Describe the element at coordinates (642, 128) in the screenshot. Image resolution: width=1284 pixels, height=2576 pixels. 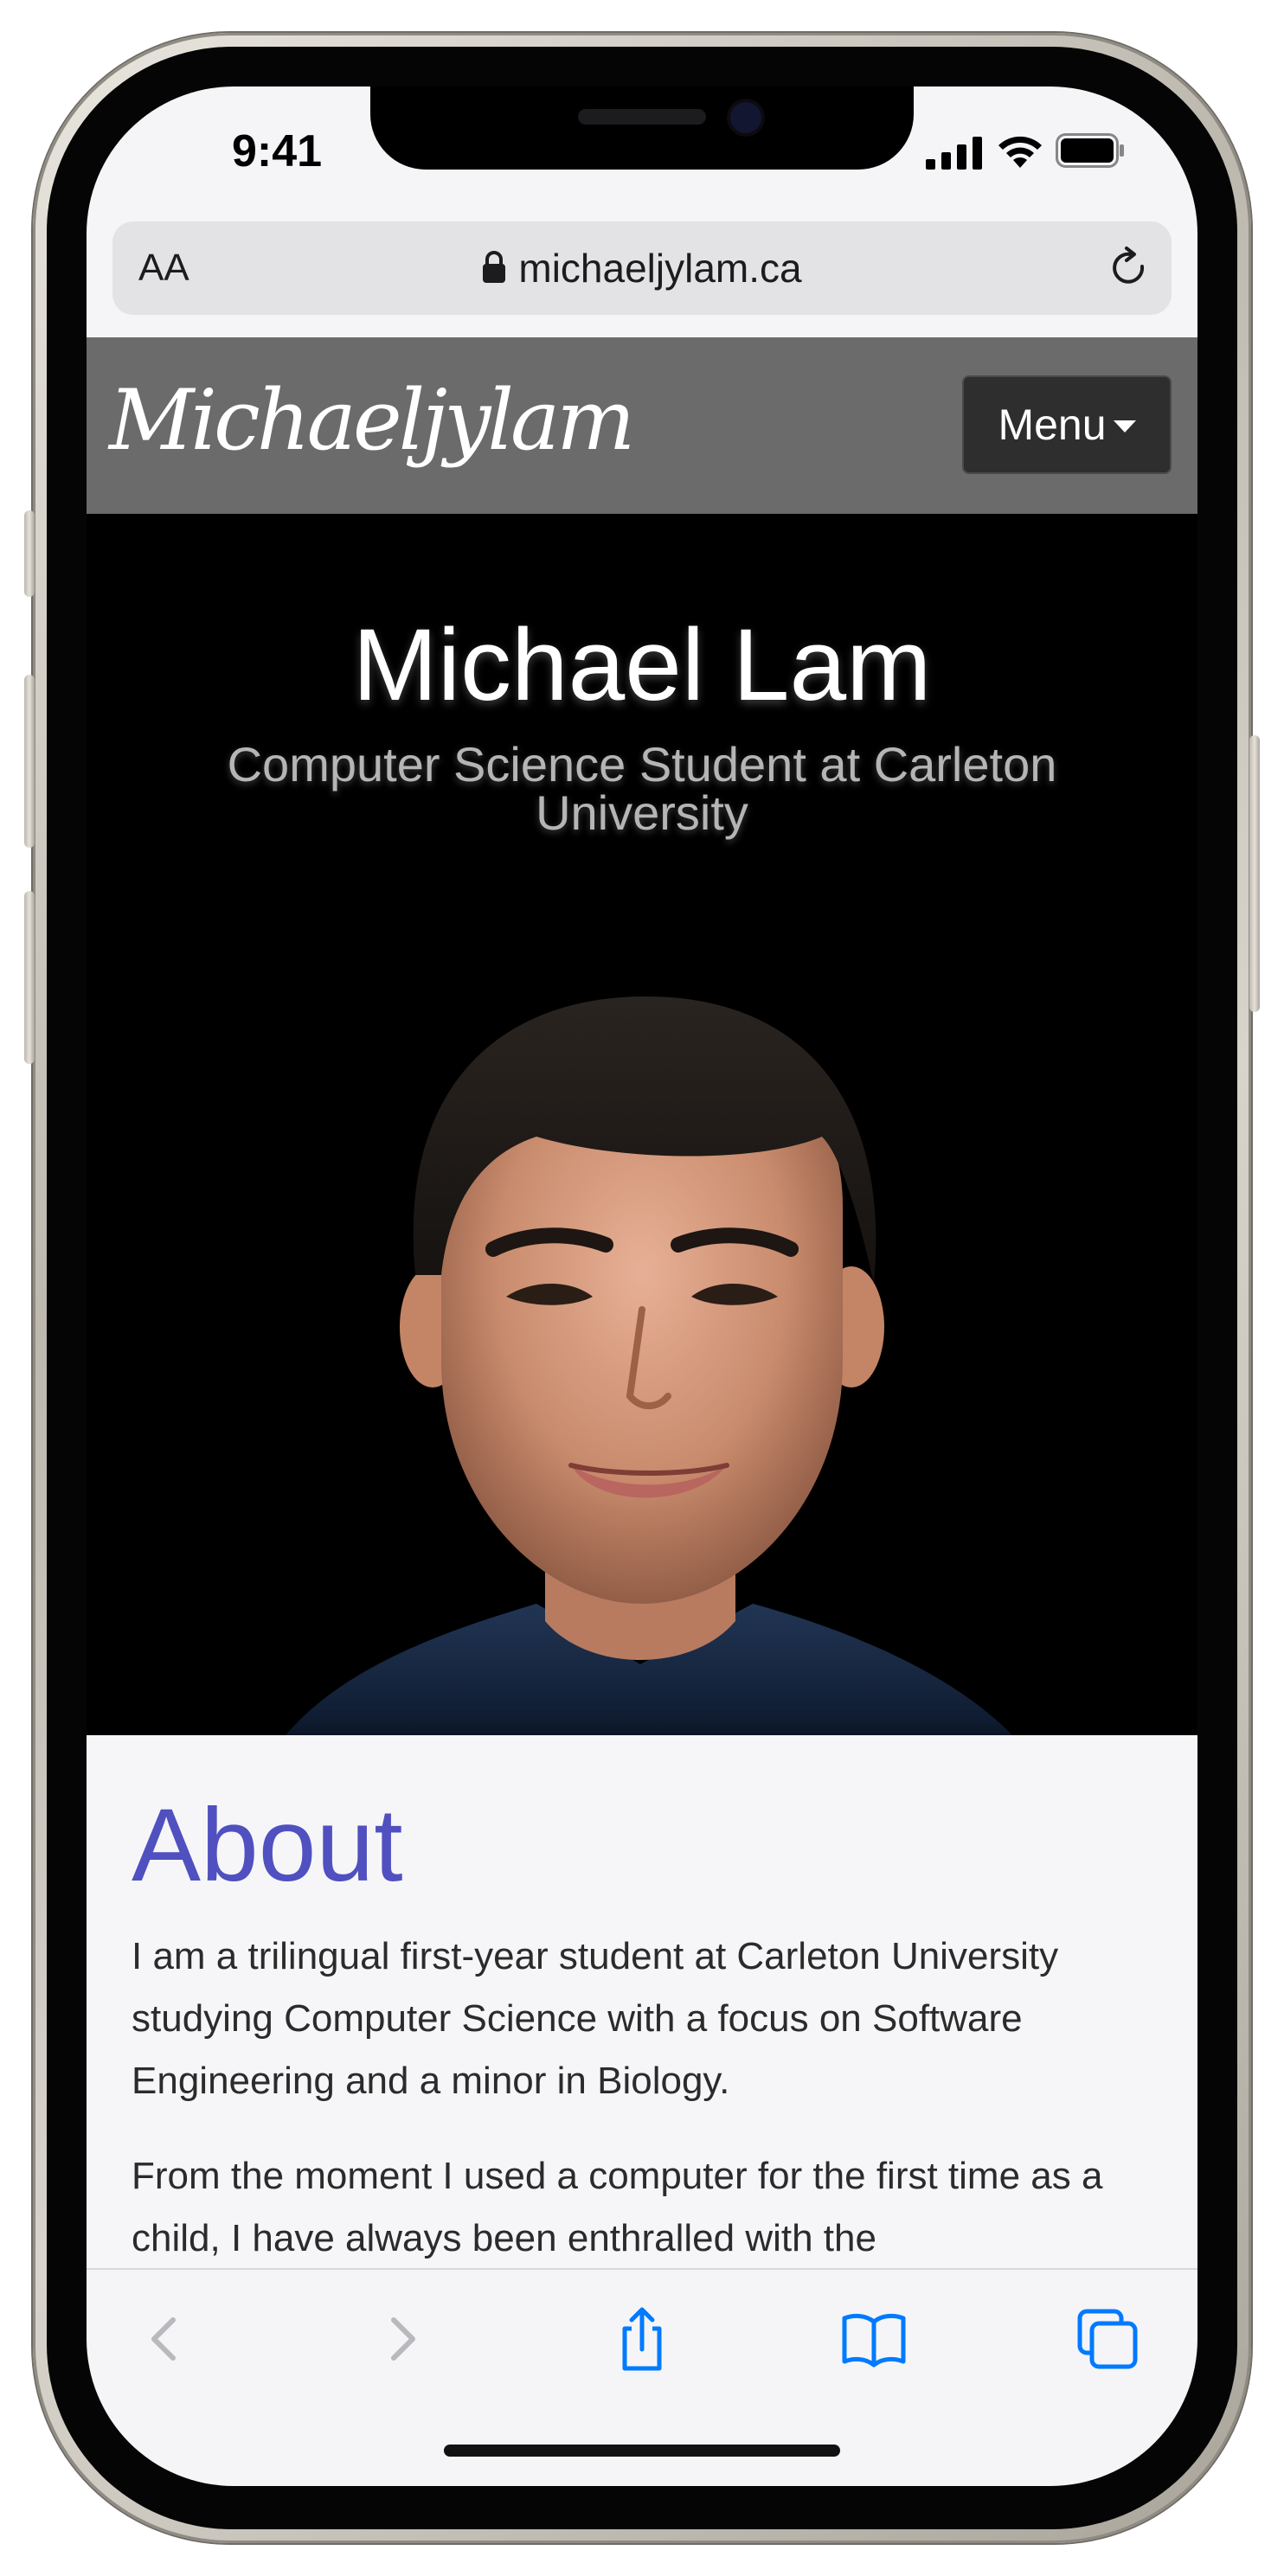
I see `notch` at that location.